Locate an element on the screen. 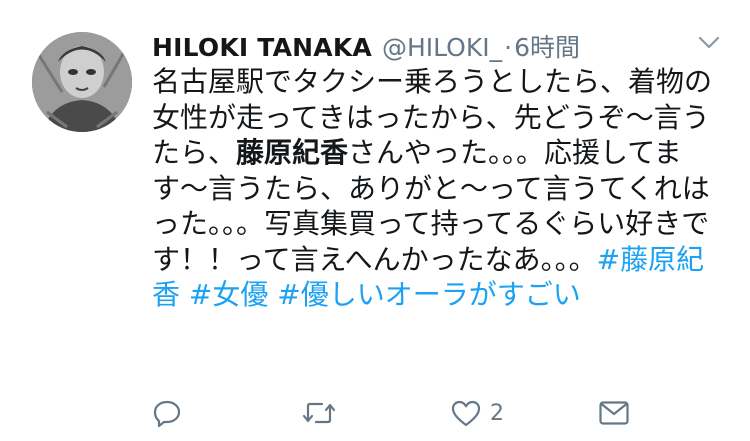  like-button: 2 is located at coordinates (477, 413).